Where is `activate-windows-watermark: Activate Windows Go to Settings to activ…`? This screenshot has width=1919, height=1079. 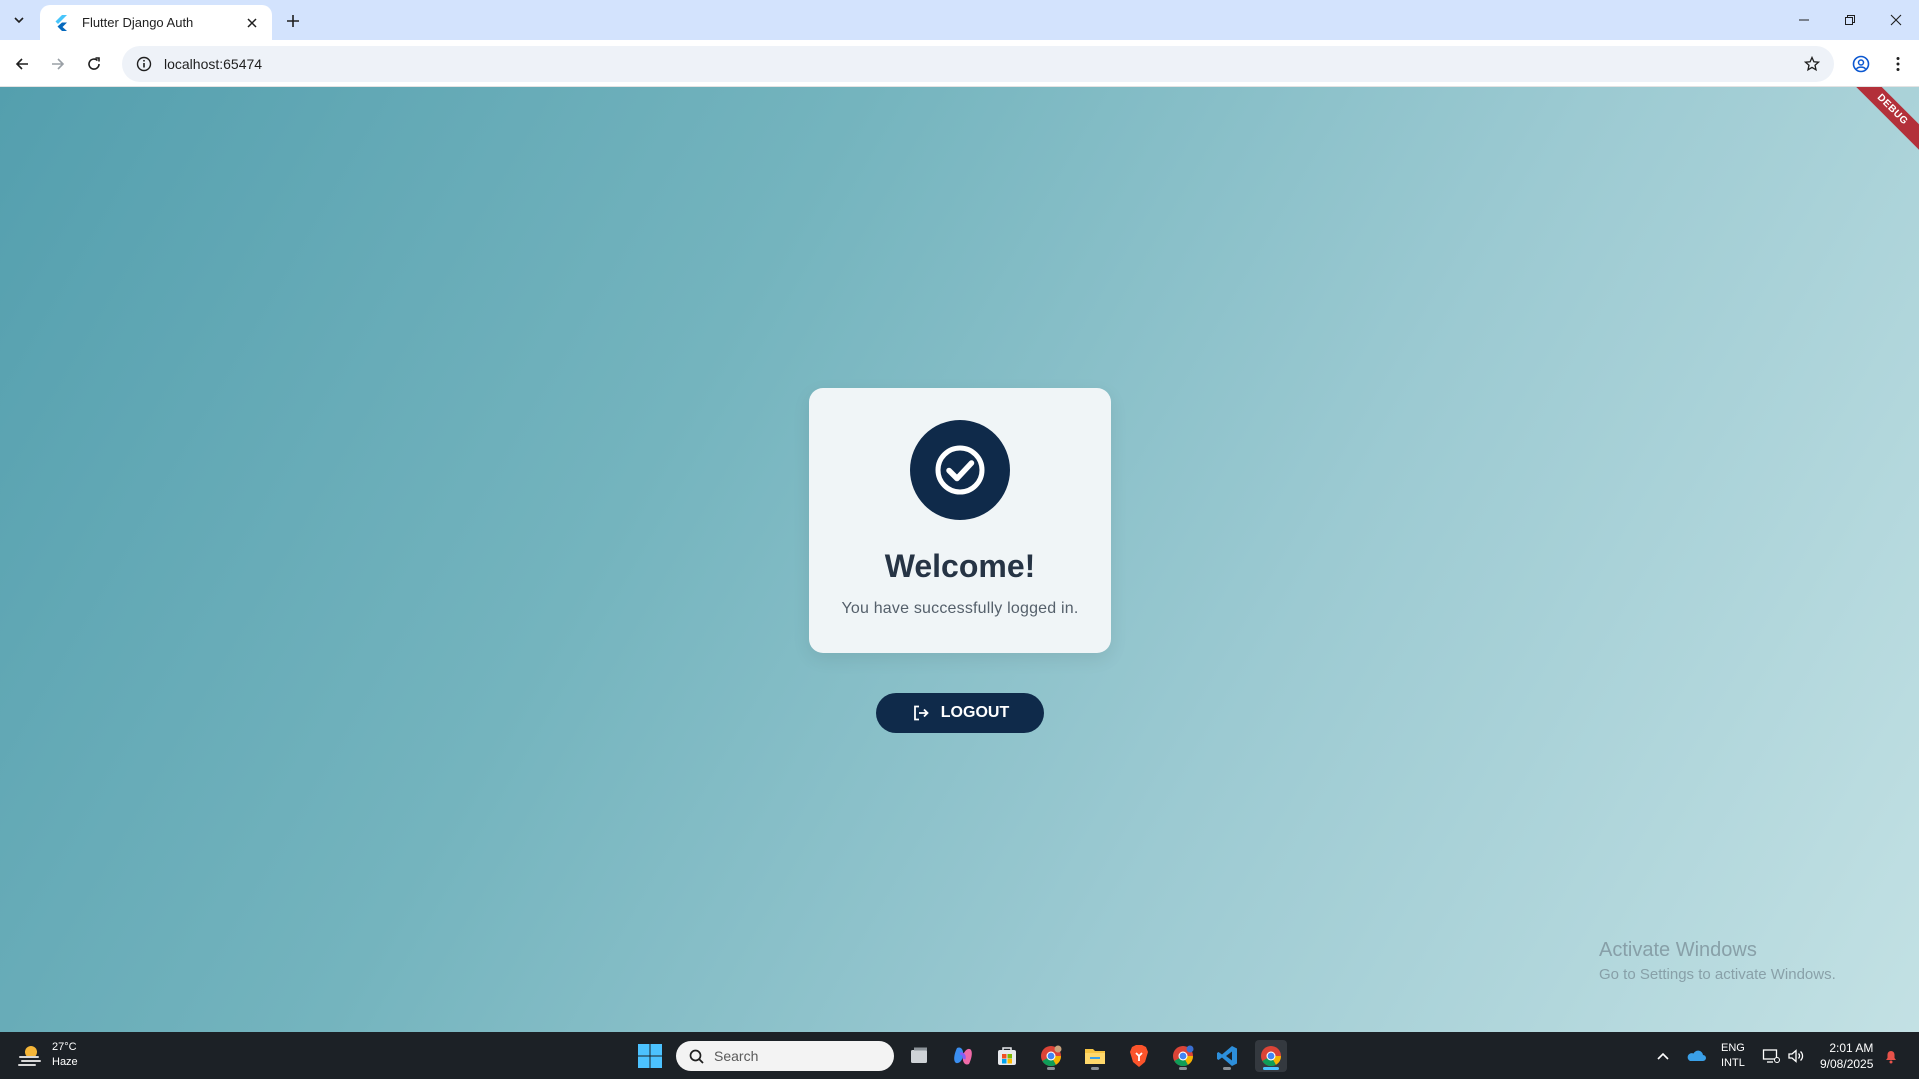
activate-windows-watermark: Activate Windows Go to Settings to activ… is located at coordinates (1717, 961).